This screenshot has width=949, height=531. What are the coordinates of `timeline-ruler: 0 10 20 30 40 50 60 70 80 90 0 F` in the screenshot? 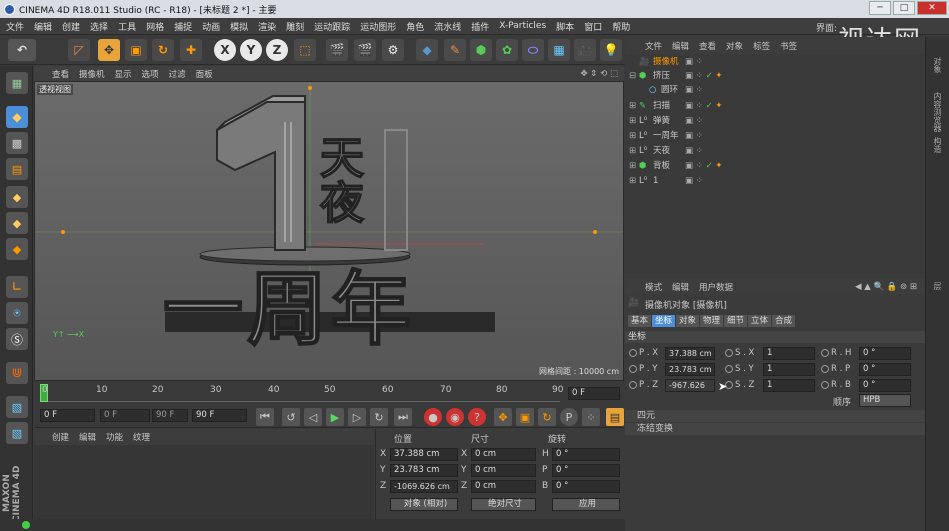 It's located at (329, 393).